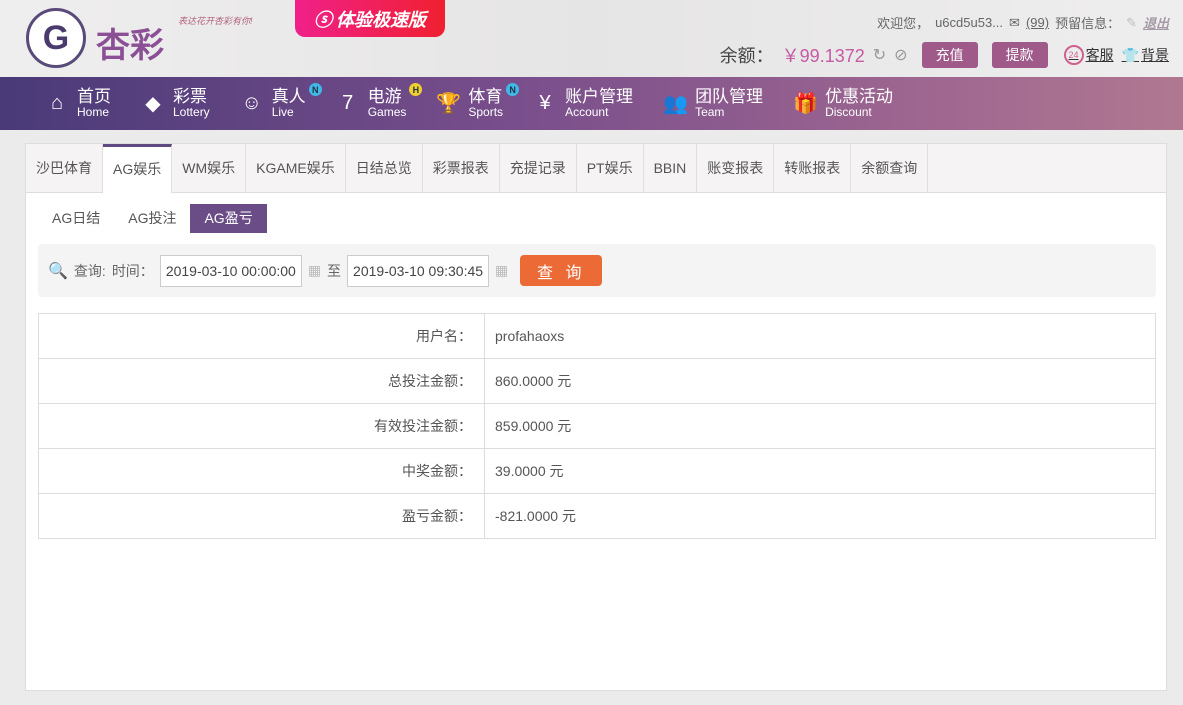 The image size is (1183, 705). Describe the element at coordinates (94, 96) in the screenshot. I see `nav-label-cn: 首页` at that location.